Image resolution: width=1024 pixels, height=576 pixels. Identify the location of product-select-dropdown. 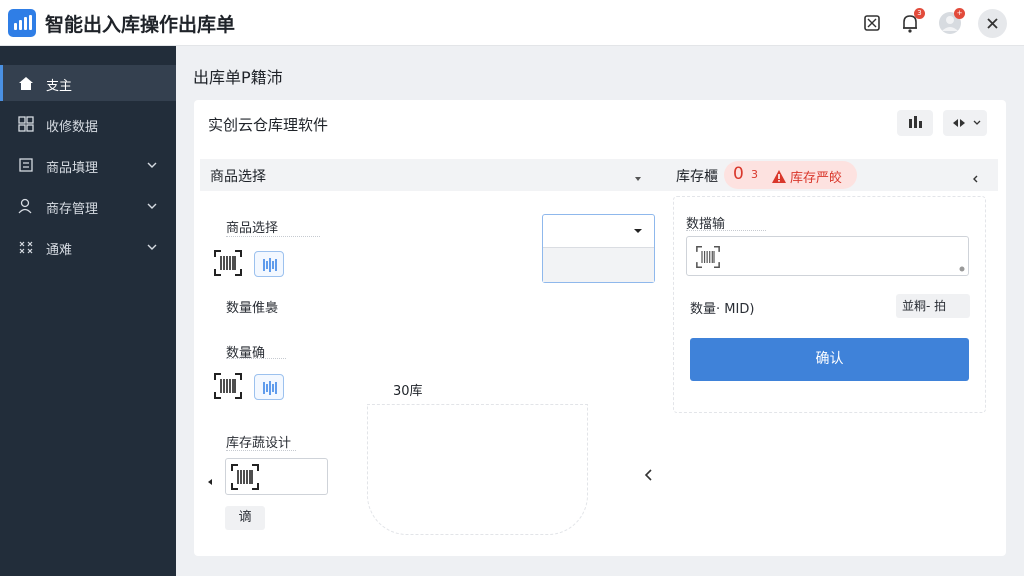
(598, 248).